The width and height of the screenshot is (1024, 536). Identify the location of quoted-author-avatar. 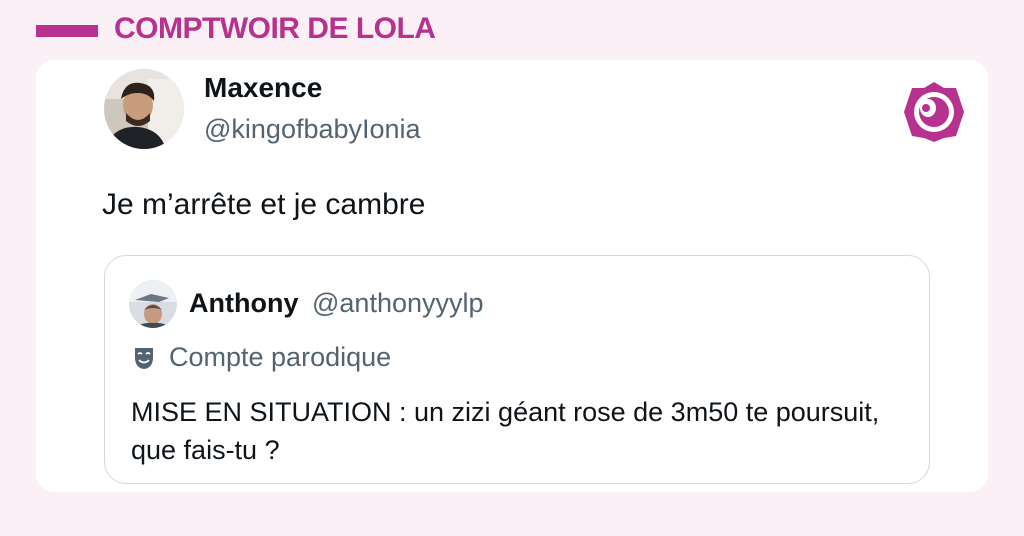
(153, 304).